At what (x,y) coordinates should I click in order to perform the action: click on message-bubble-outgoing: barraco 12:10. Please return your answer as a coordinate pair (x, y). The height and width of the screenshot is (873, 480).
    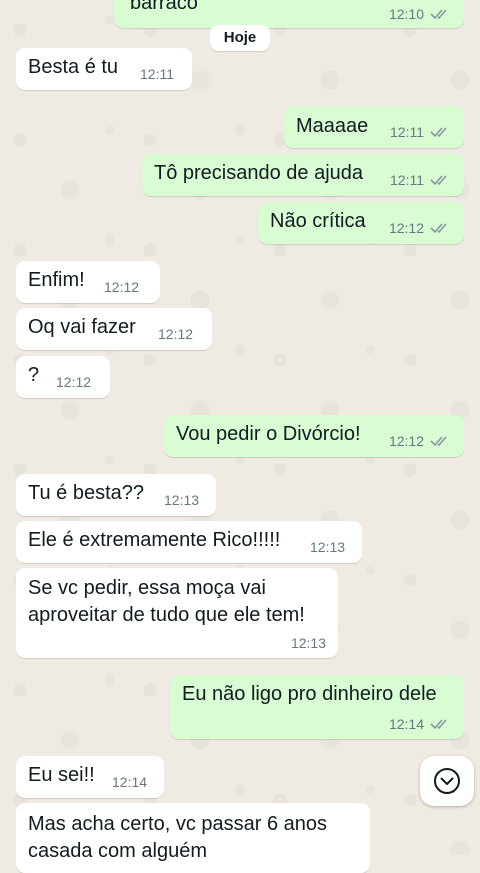
    Looking at the image, I should click on (289, 14).